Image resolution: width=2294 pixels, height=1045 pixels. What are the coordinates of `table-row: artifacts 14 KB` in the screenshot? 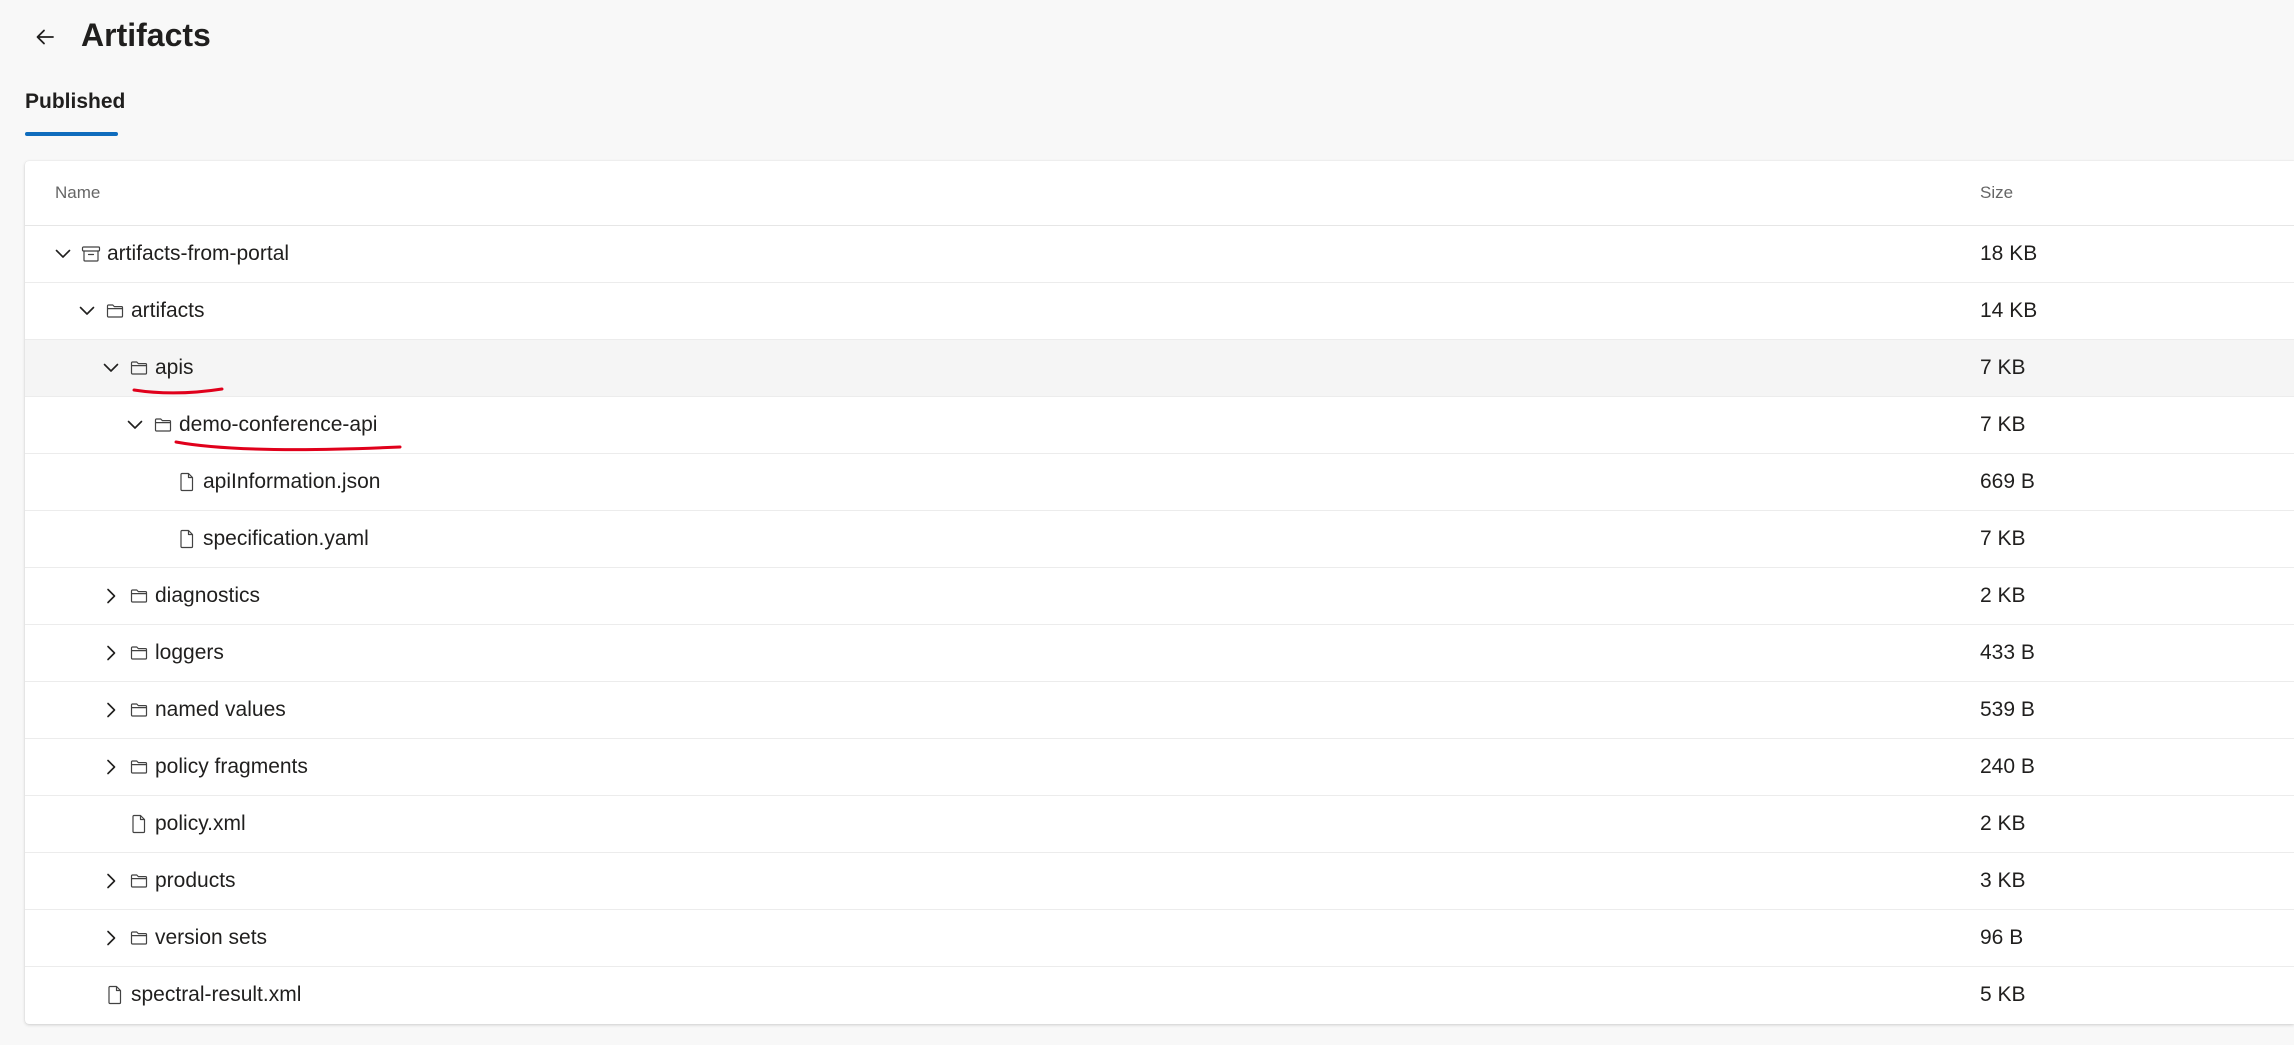 It's located at (1159, 311).